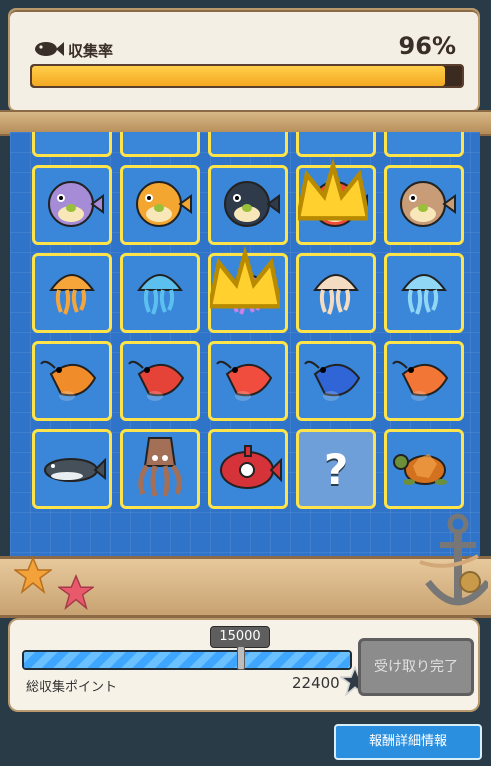 This screenshot has height=766, width=491. I want to click on collection-rate-label: 収集率, so click(91, 51).